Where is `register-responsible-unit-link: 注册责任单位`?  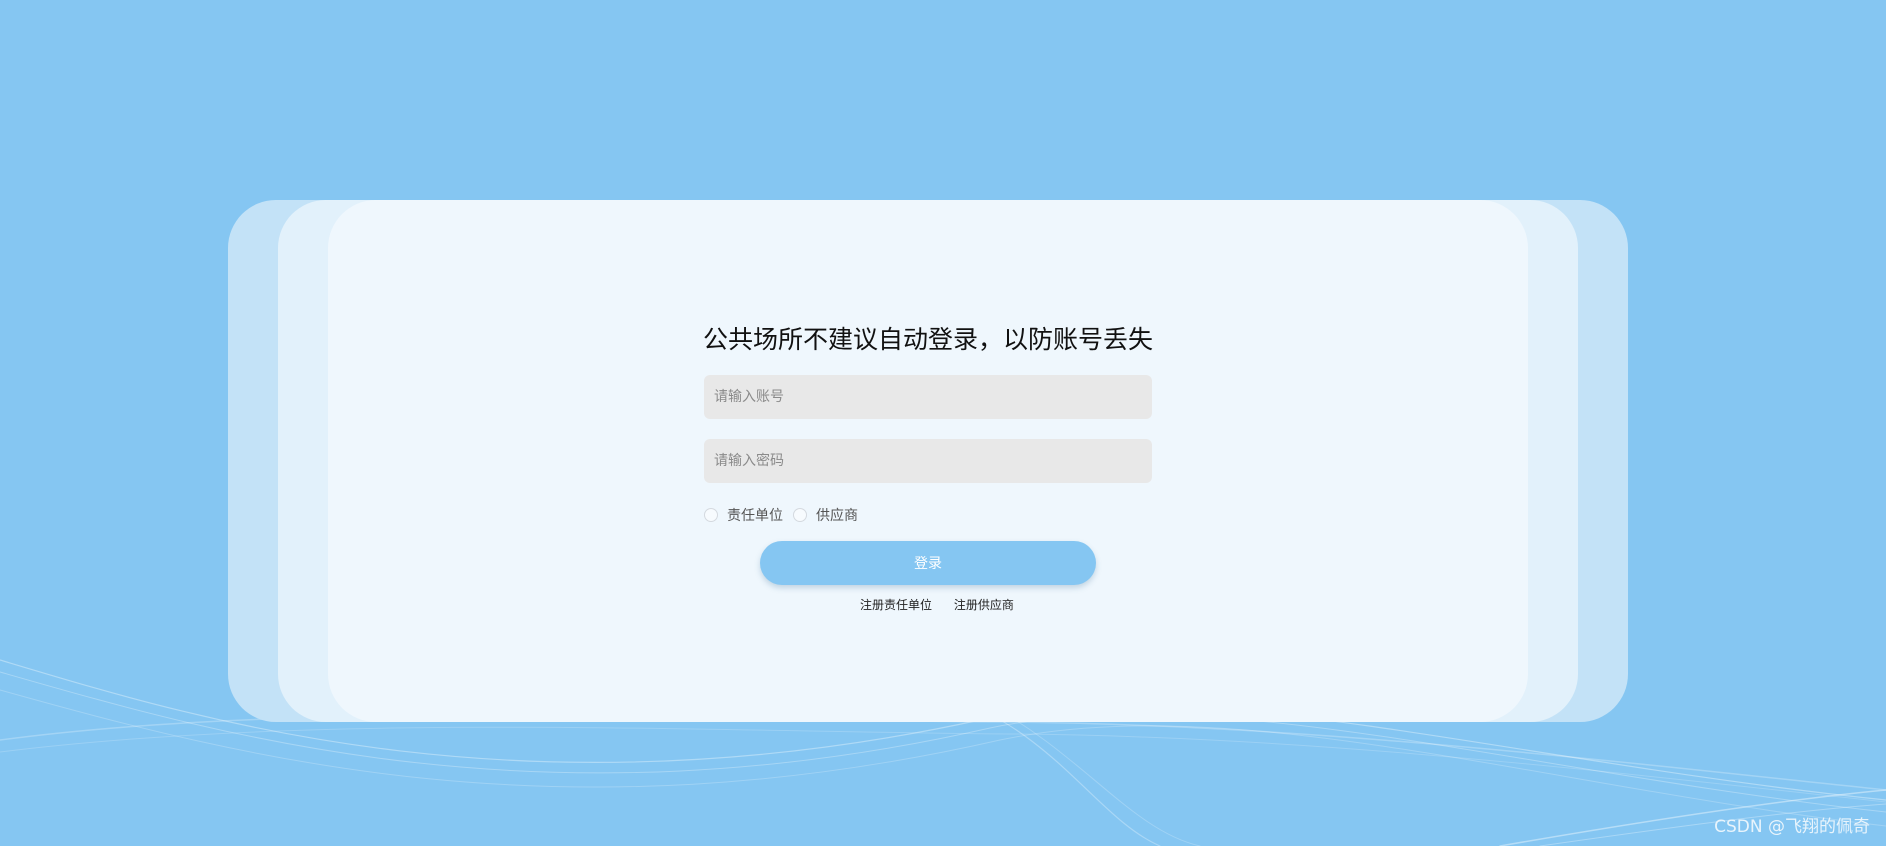
register-responsible-unit-link: 注册责任单位 is located at coordinates (896, 605).